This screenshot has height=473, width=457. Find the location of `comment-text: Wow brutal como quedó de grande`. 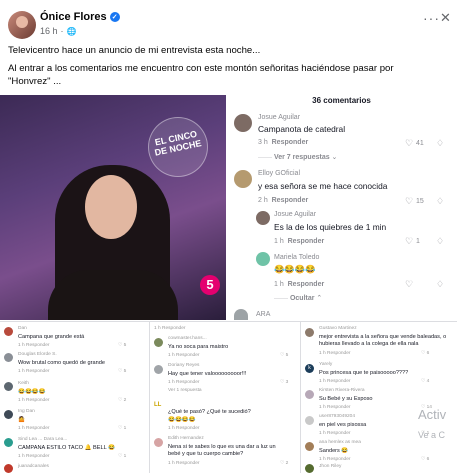

comment-text: Wow brutal como quedó de grande is located at coordinates (61, 363).